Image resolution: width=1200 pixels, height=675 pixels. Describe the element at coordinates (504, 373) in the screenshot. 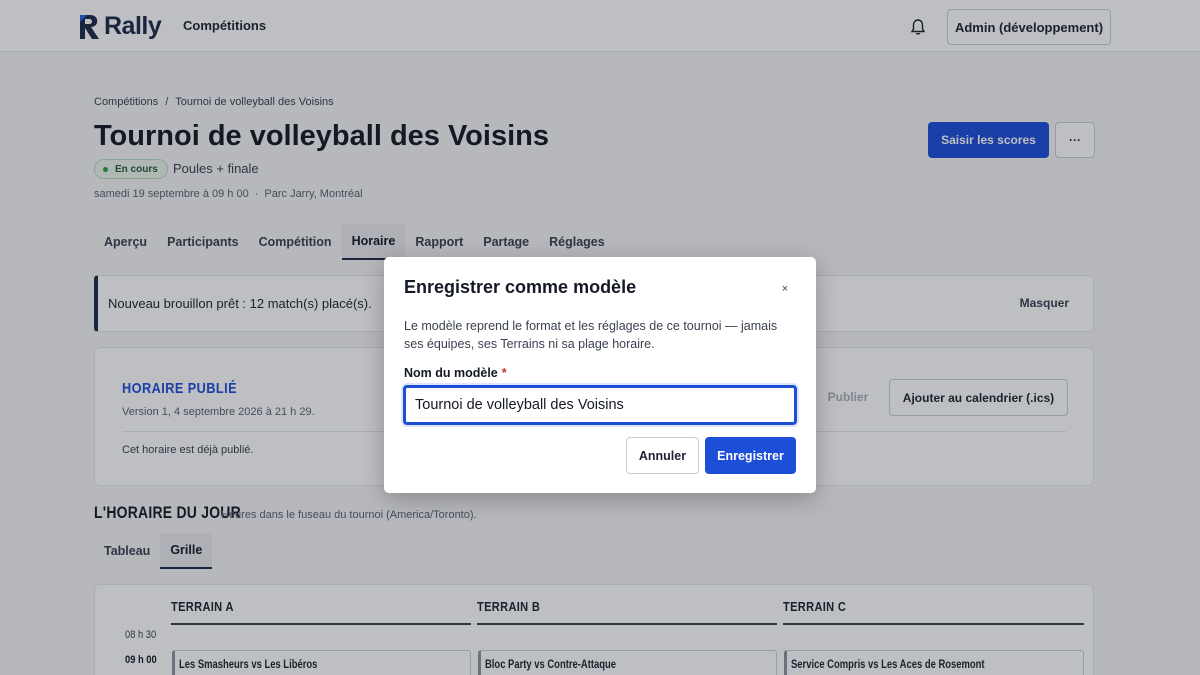

I see `required-marker: *` at that location.